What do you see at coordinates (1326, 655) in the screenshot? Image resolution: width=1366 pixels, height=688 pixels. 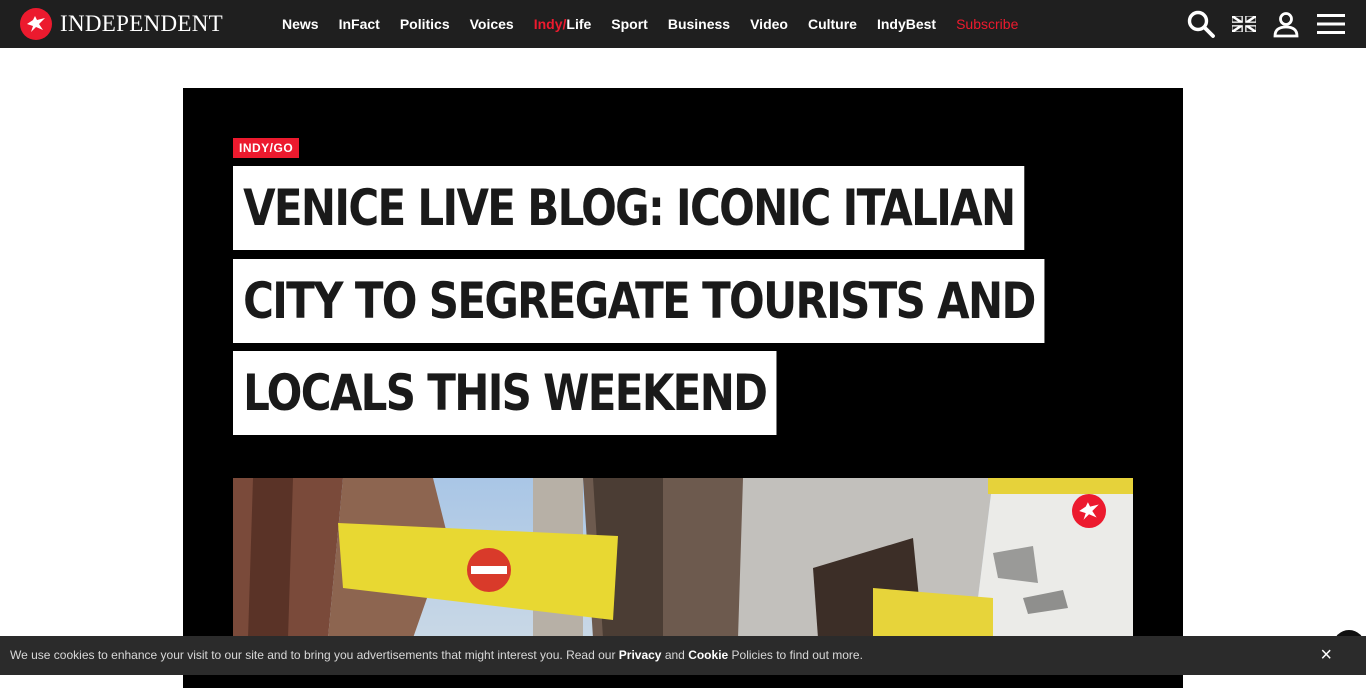 I see `close-icon: ×` at bounding box center [1326, 655].